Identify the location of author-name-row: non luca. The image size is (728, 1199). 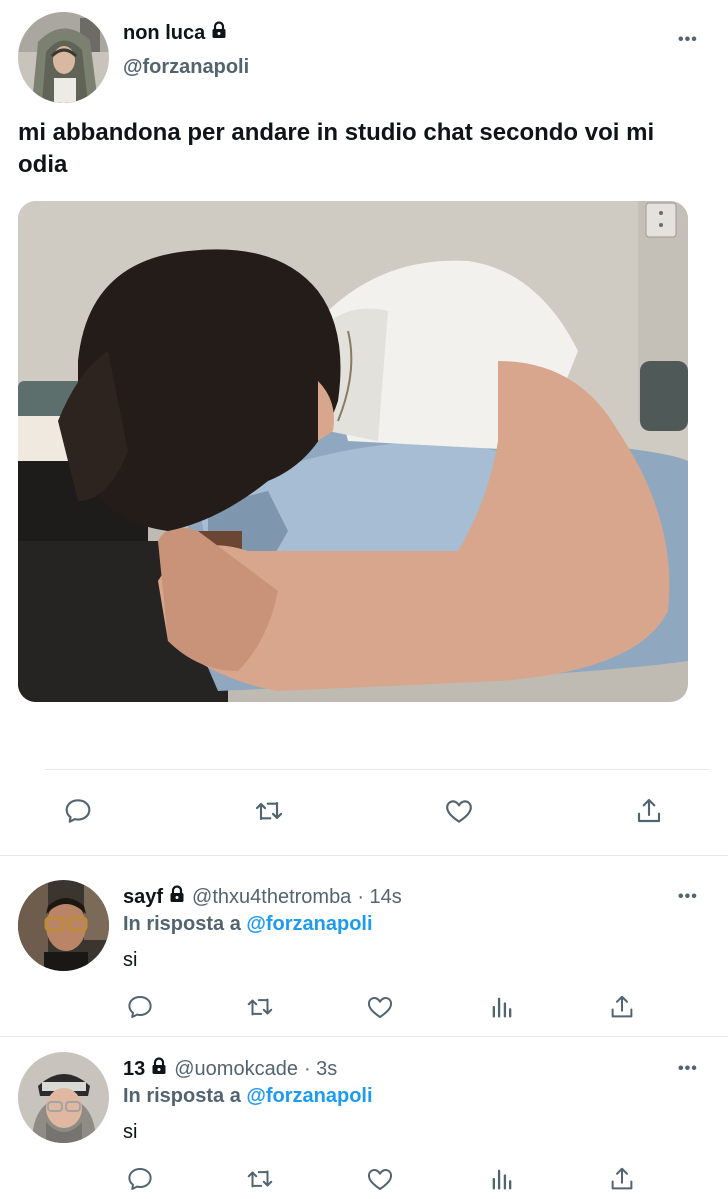
(175, 33).